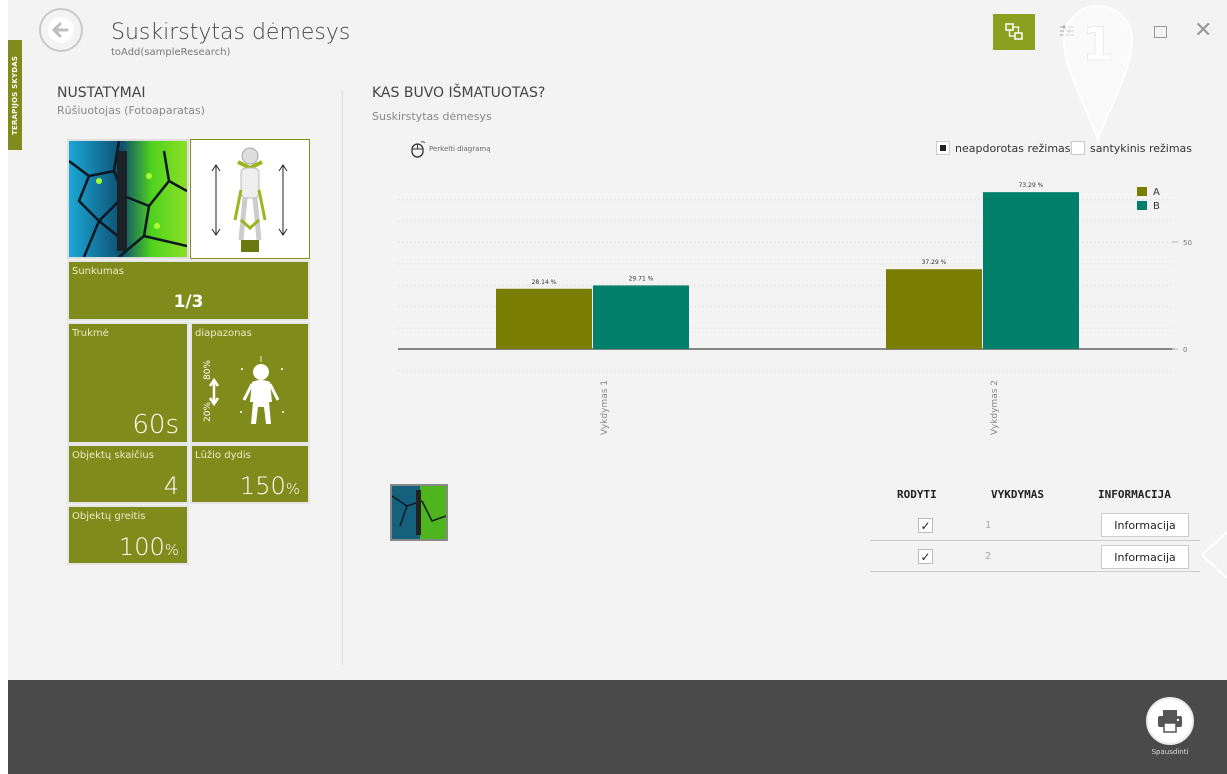  Describe the element at coordinates (1156, 206) in the screenshot. I see `legend-label-b: B` at that location.